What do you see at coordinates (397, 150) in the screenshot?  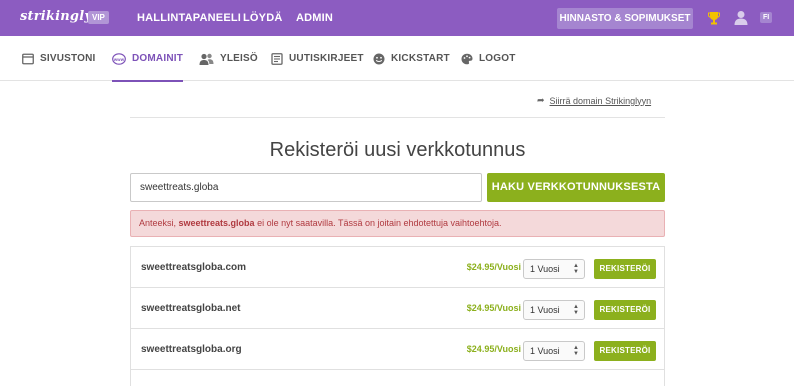 I see `page-title: Rekisteröi uusi verkkotunnus` at bounding box center [397, 150].